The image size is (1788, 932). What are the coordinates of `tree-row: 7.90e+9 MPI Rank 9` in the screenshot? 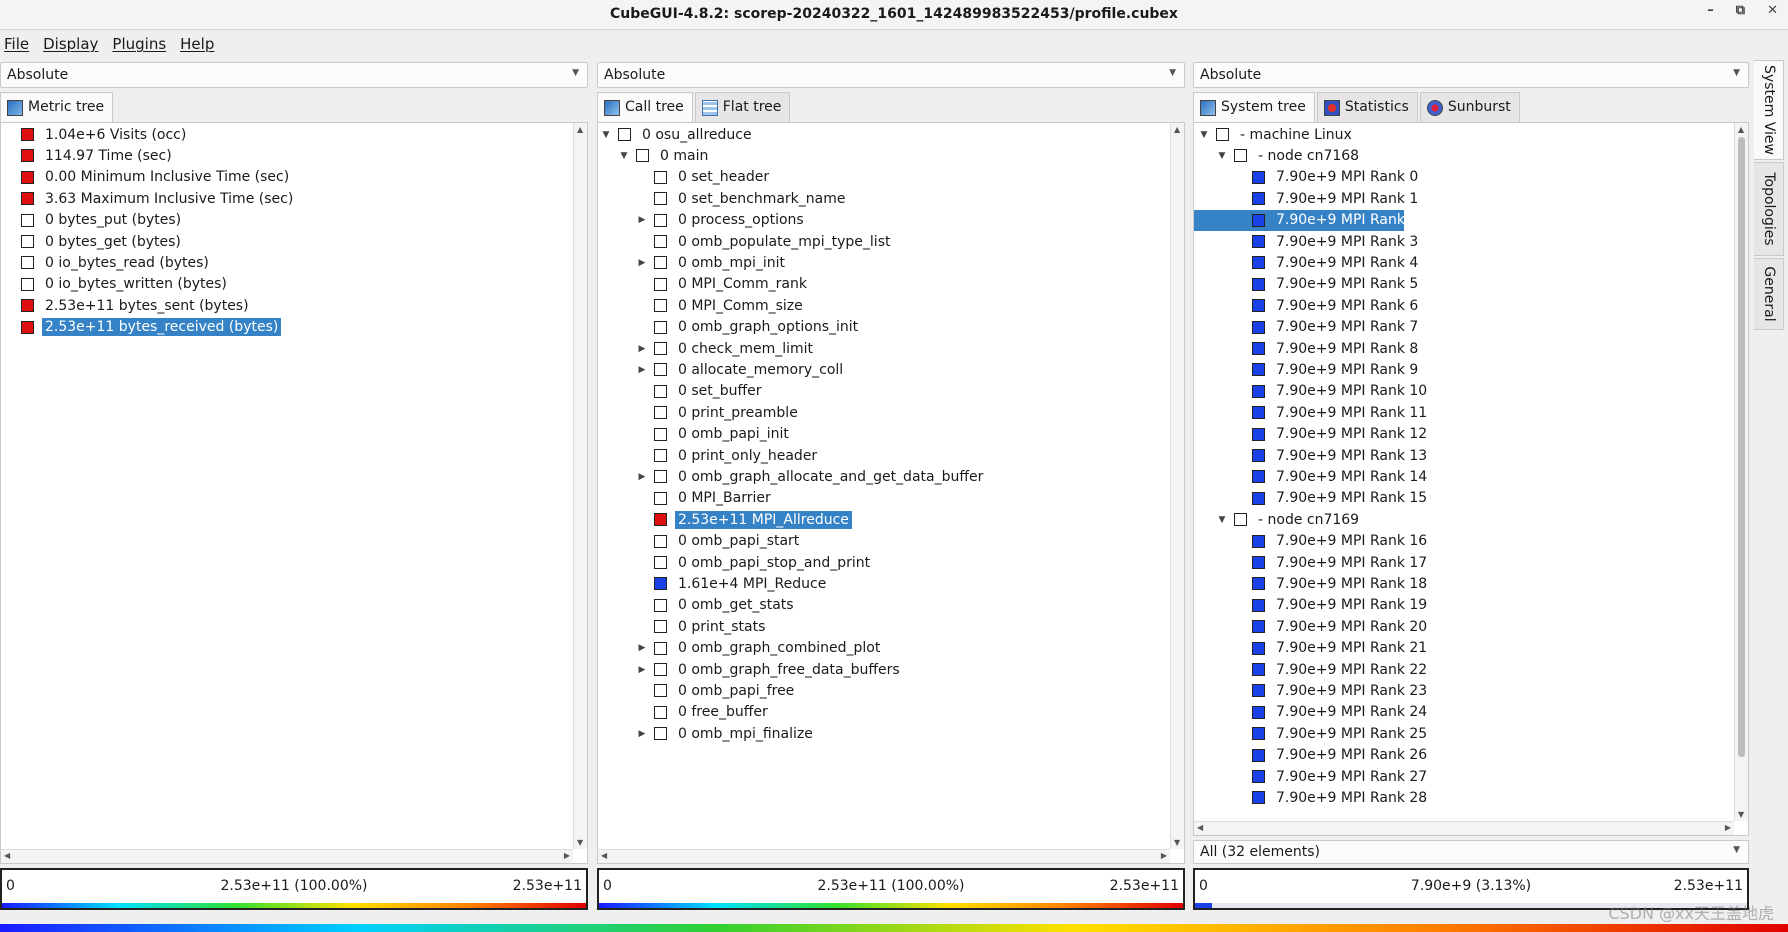 It's located at (1307, 369).